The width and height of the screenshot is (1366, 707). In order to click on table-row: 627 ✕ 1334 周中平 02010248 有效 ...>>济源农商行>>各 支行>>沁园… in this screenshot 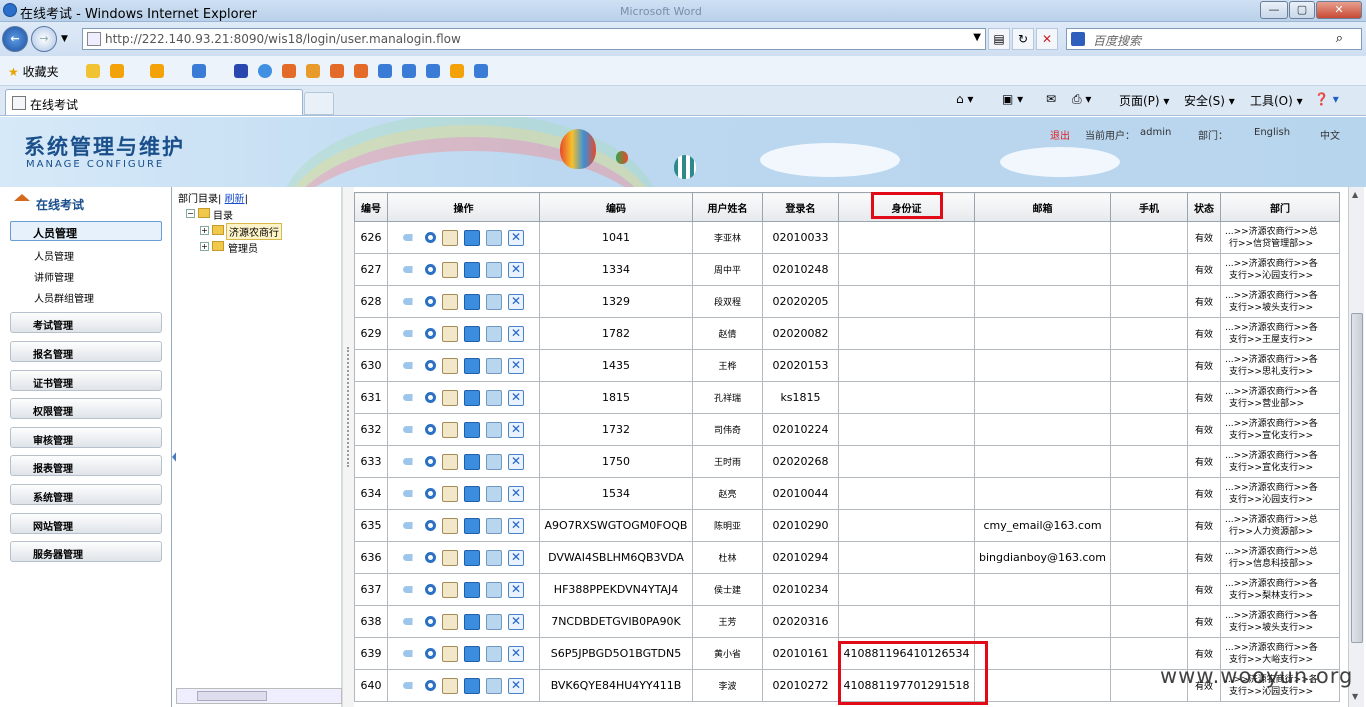, I will do `click(847, 269)`.